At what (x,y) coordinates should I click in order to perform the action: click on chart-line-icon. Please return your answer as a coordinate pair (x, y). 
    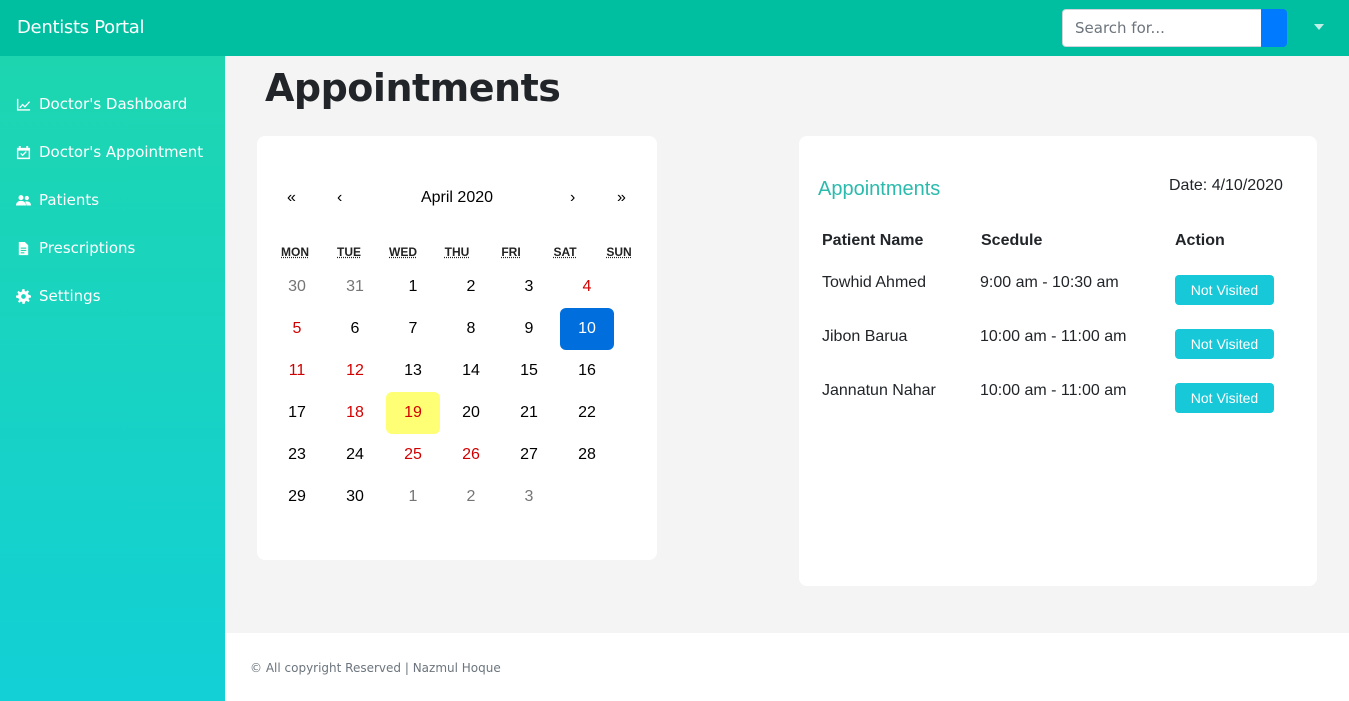
    Looking at the image, I should click on (23, 104).